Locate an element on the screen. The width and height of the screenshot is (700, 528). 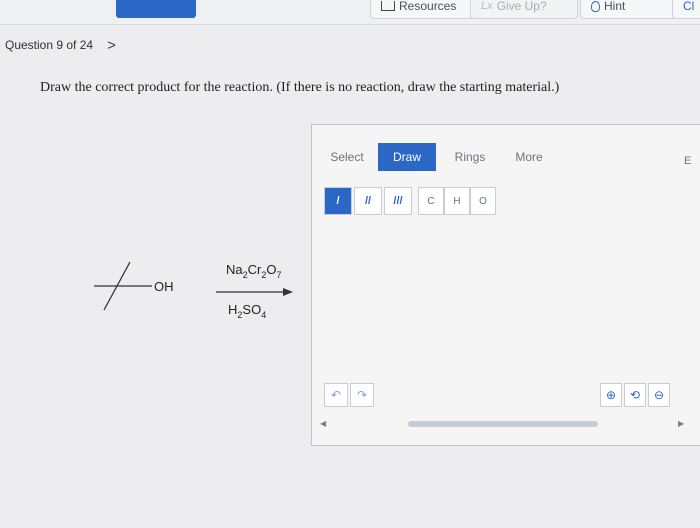
check-answer-label: Cl is located at coordinates (689, 6).